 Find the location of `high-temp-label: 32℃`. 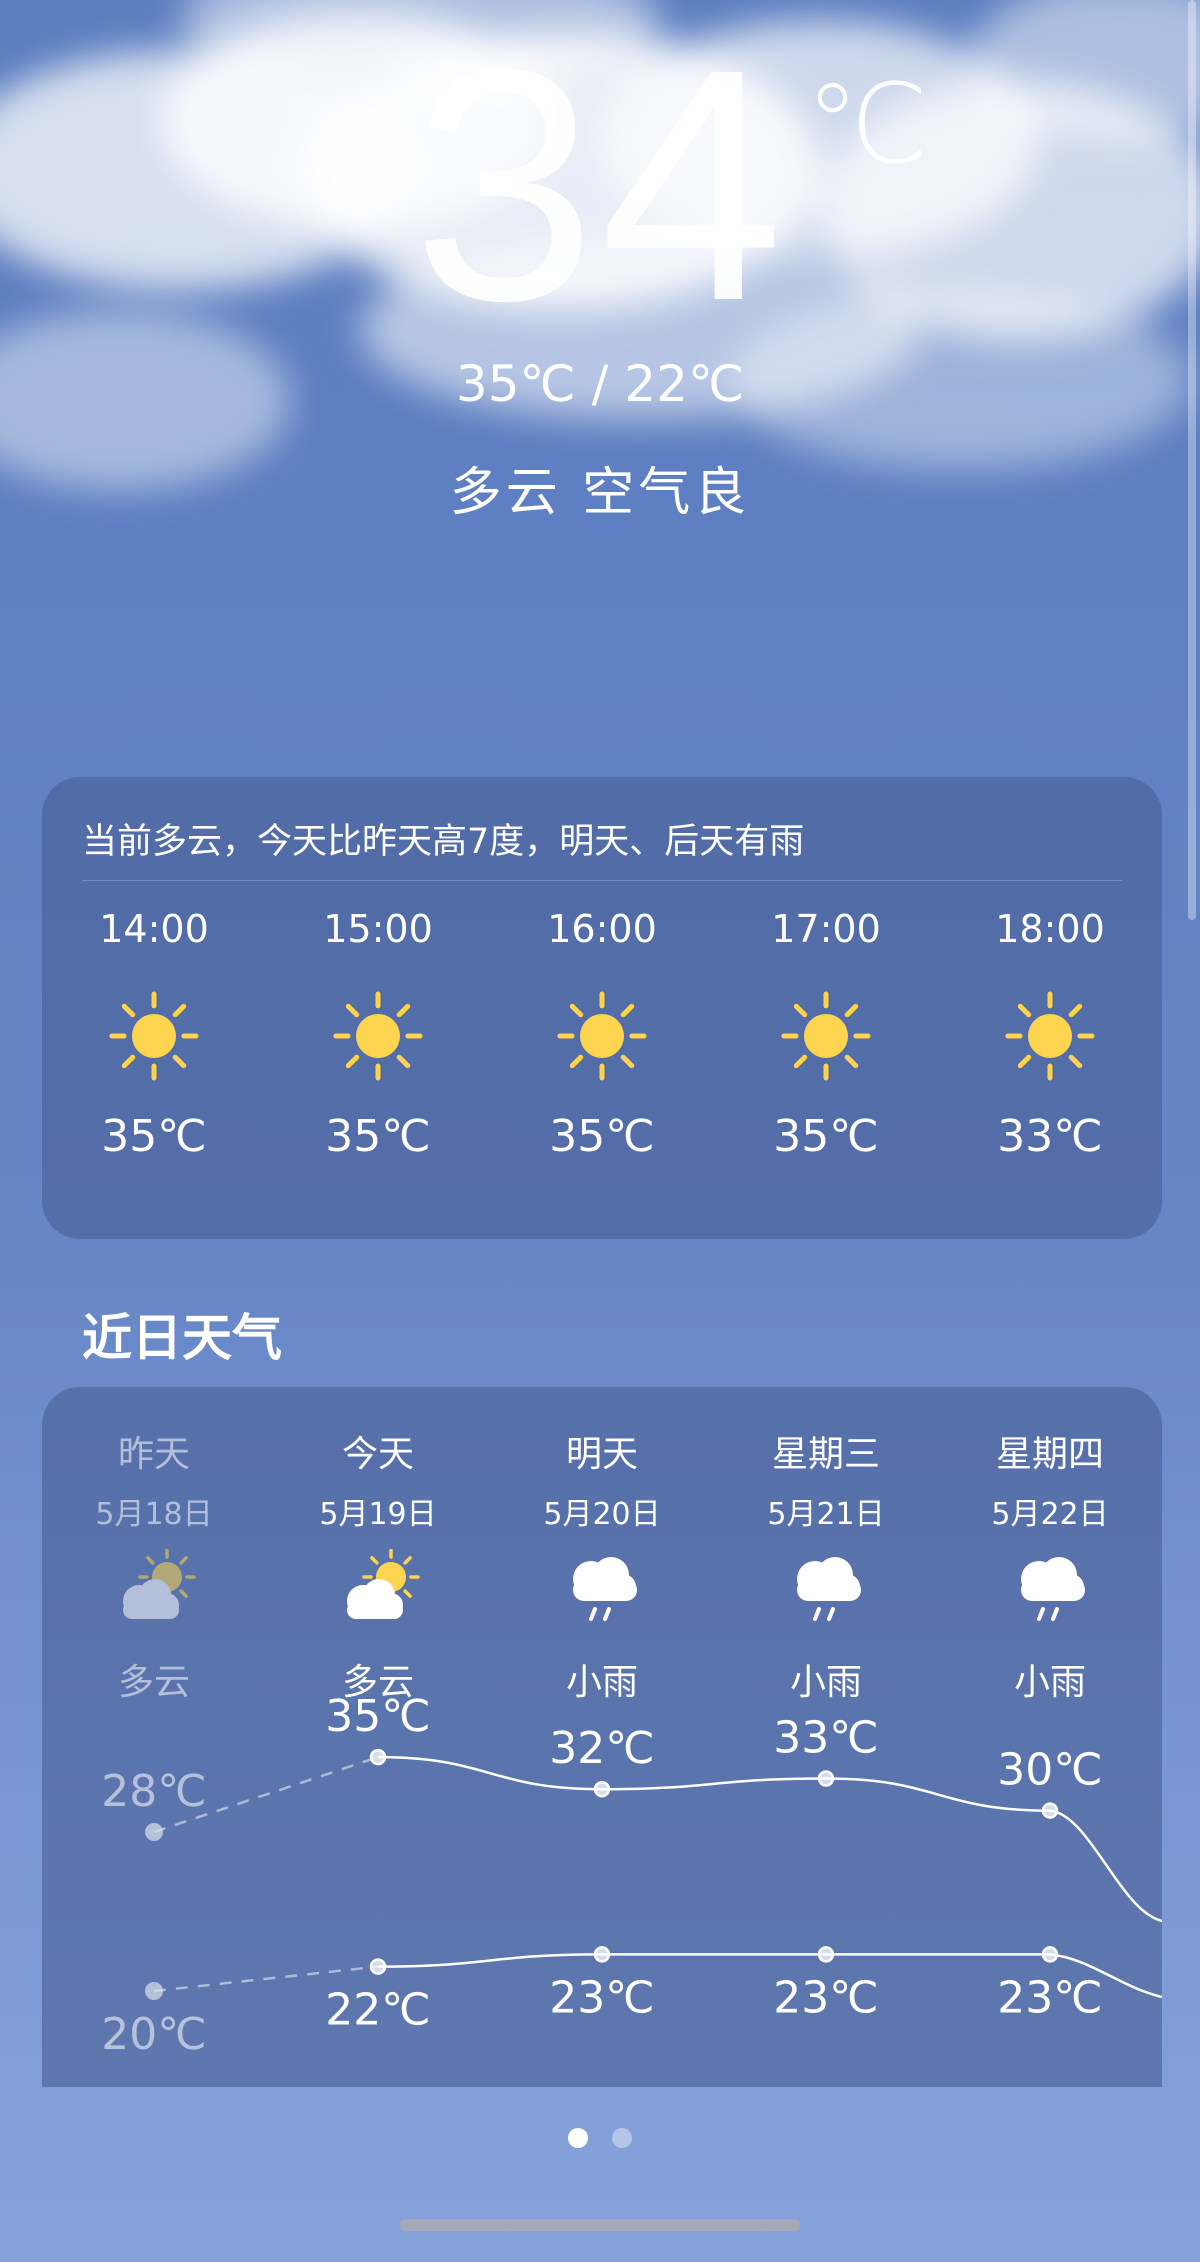

high-temp-label: 32℃ is located at coordinates (601, 1748).